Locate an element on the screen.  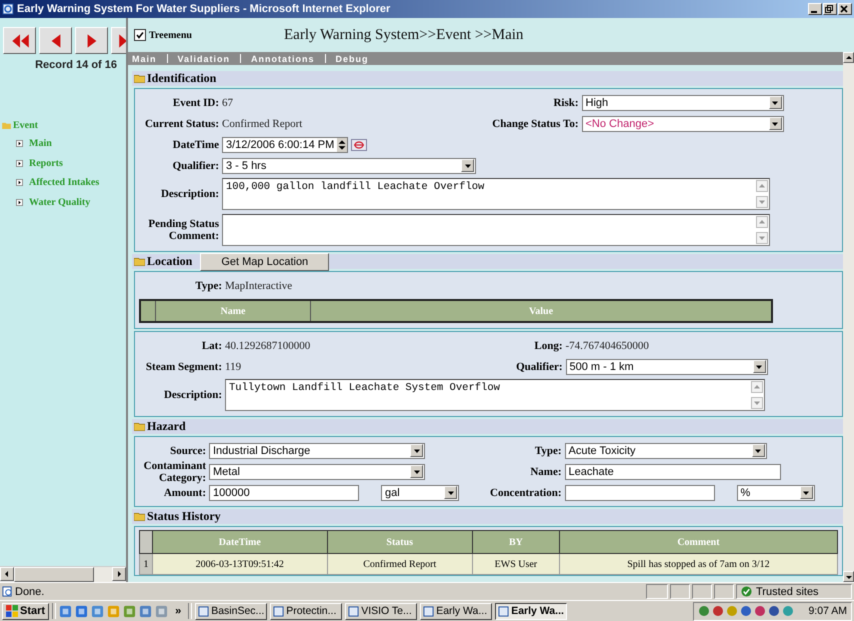
field-value: -74.767404650000 is located at coordinates (607, 346).